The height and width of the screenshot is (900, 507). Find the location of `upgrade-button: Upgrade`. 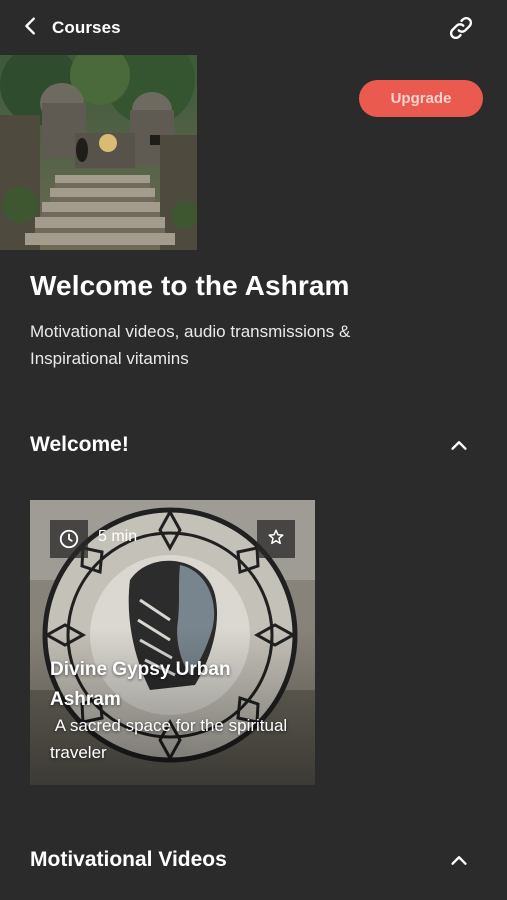

upgrade-button: Upgrade is located at coordinates (421, 98).